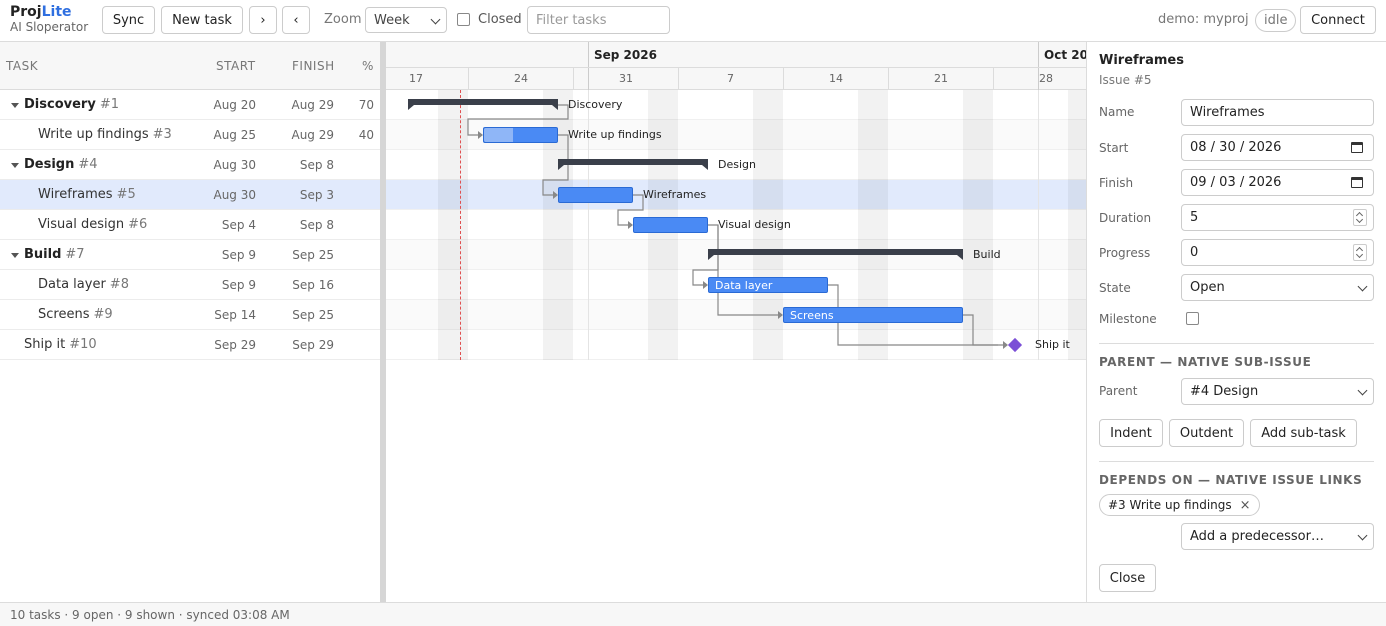 Image resolution: width=1386 pixels, height=626 pixels. I want to click on header-start: START, so click(236, 66).